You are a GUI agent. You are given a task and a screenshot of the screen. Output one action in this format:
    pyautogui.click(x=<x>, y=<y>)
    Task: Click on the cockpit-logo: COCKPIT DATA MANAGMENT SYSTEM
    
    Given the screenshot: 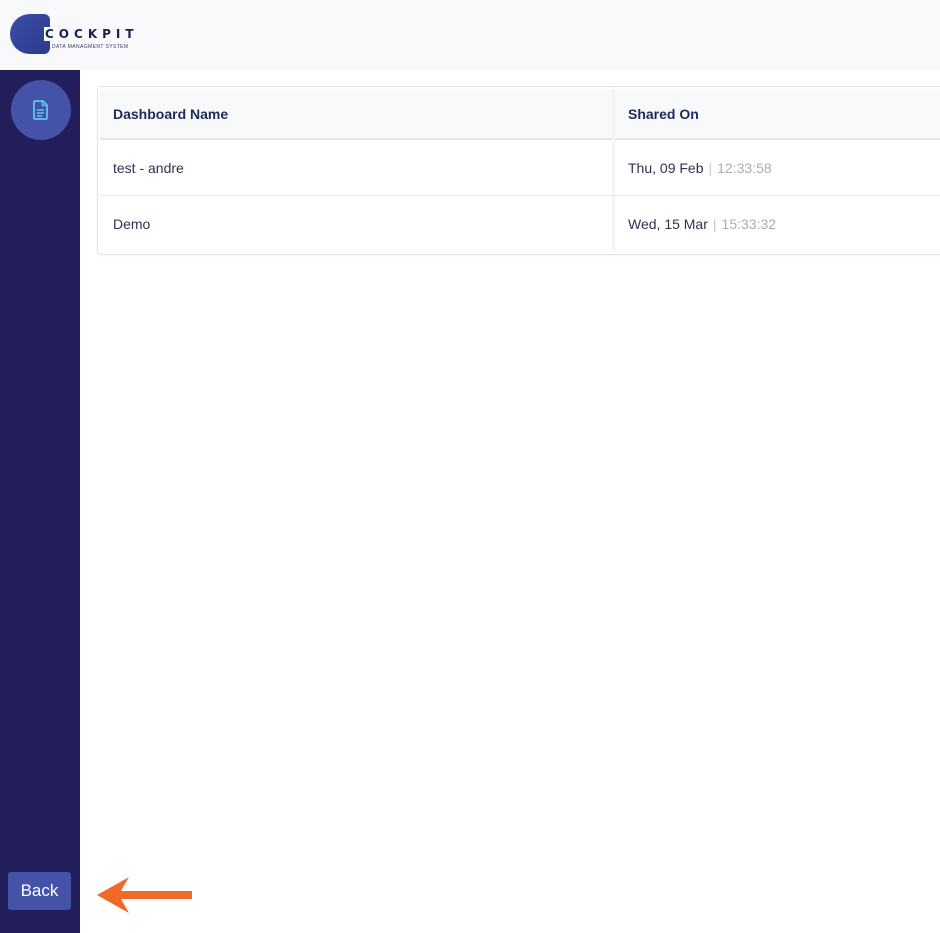 What is the action you would take?
    pyautogui.click(x=75, y=35)
    